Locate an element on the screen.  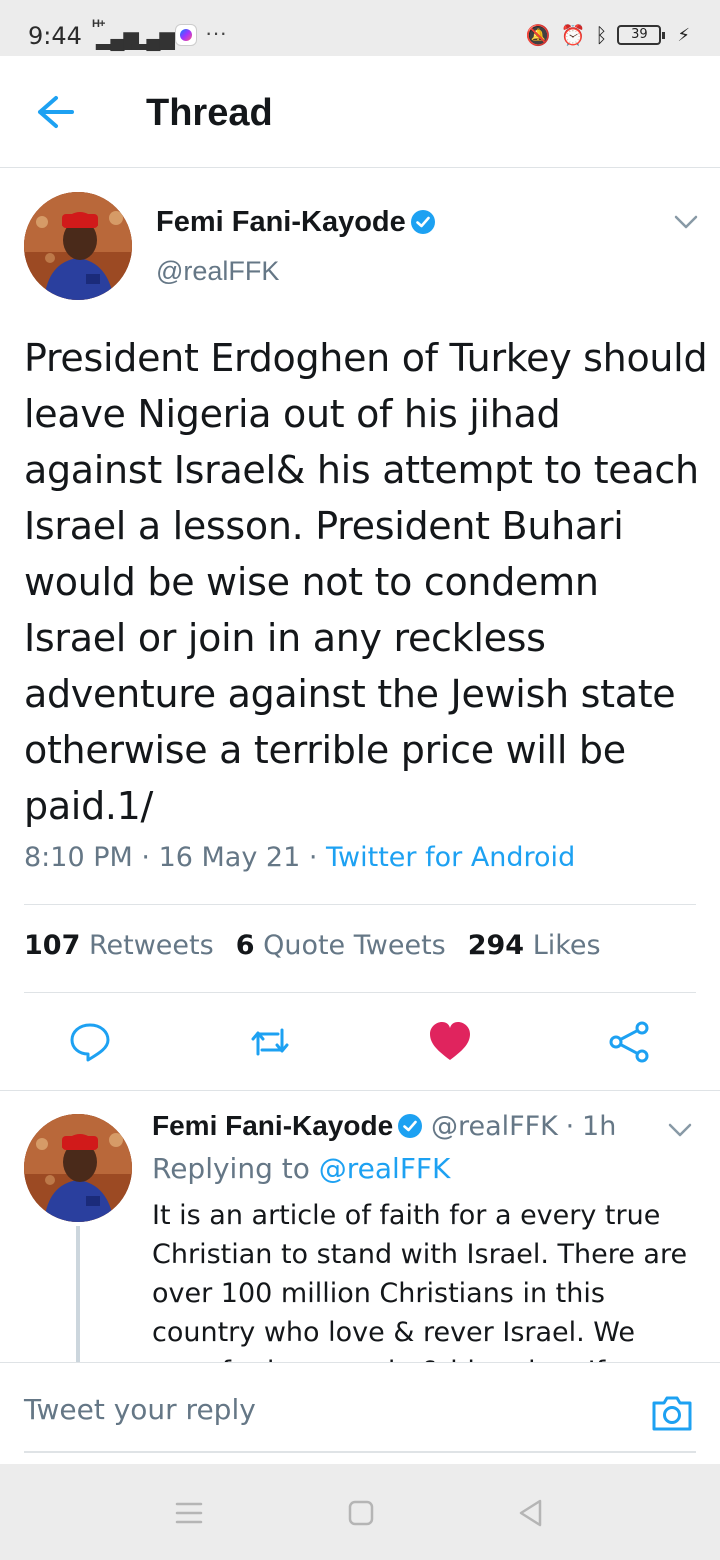
bluetooth-icon: ᛒ is located at coordinates (601, 35).